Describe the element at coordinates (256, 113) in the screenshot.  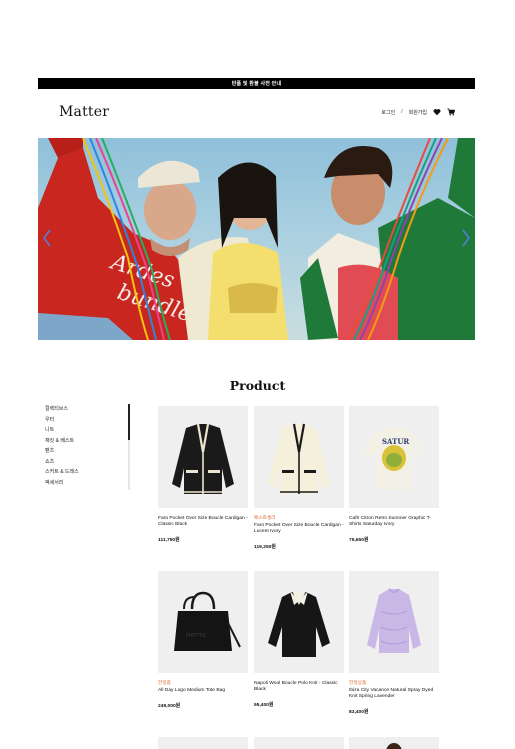
I see `site-header: Matter 로그인 / 회원가입` at that location.